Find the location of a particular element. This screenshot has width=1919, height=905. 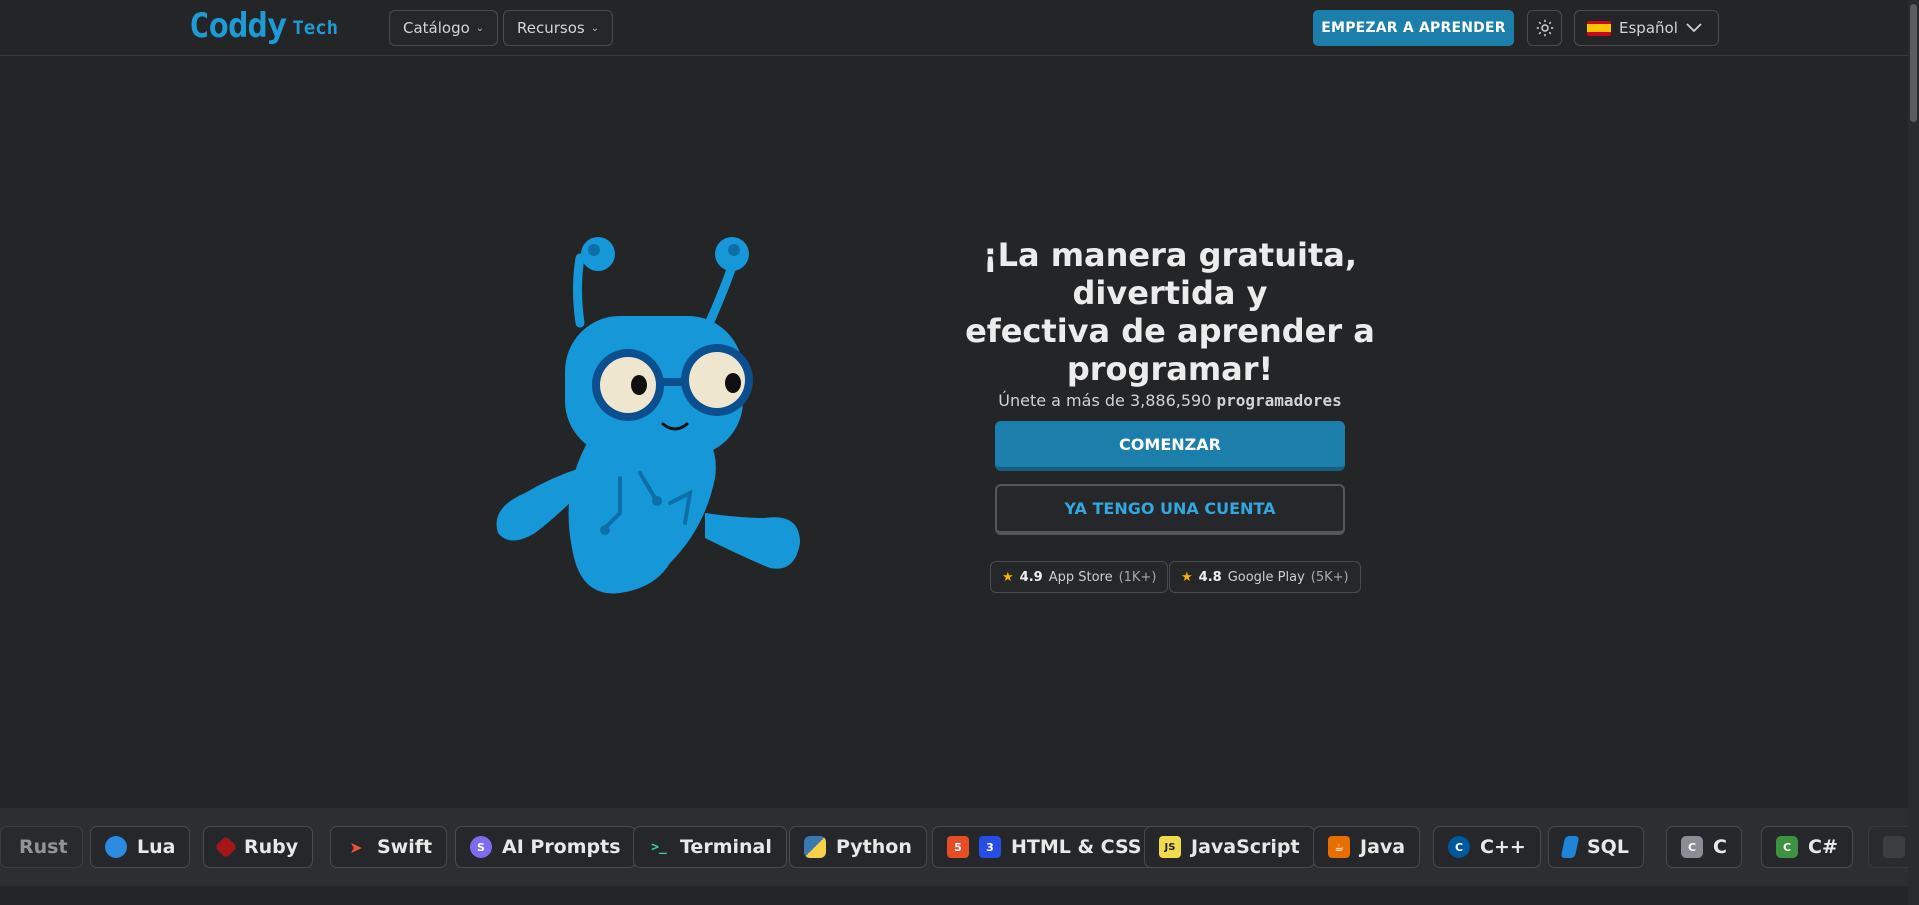

cpp-icon: C is located at coordinates (1459, 847).